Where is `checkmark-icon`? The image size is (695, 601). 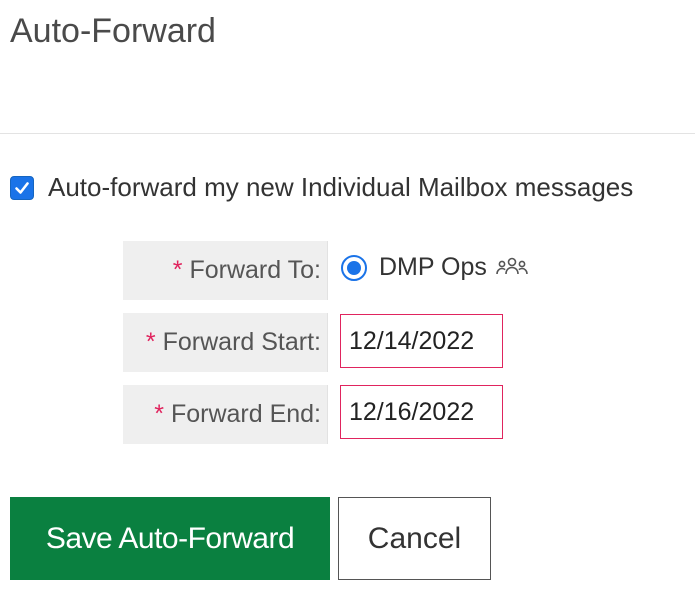 checkmark-icon is located at coordinates (22, 187).